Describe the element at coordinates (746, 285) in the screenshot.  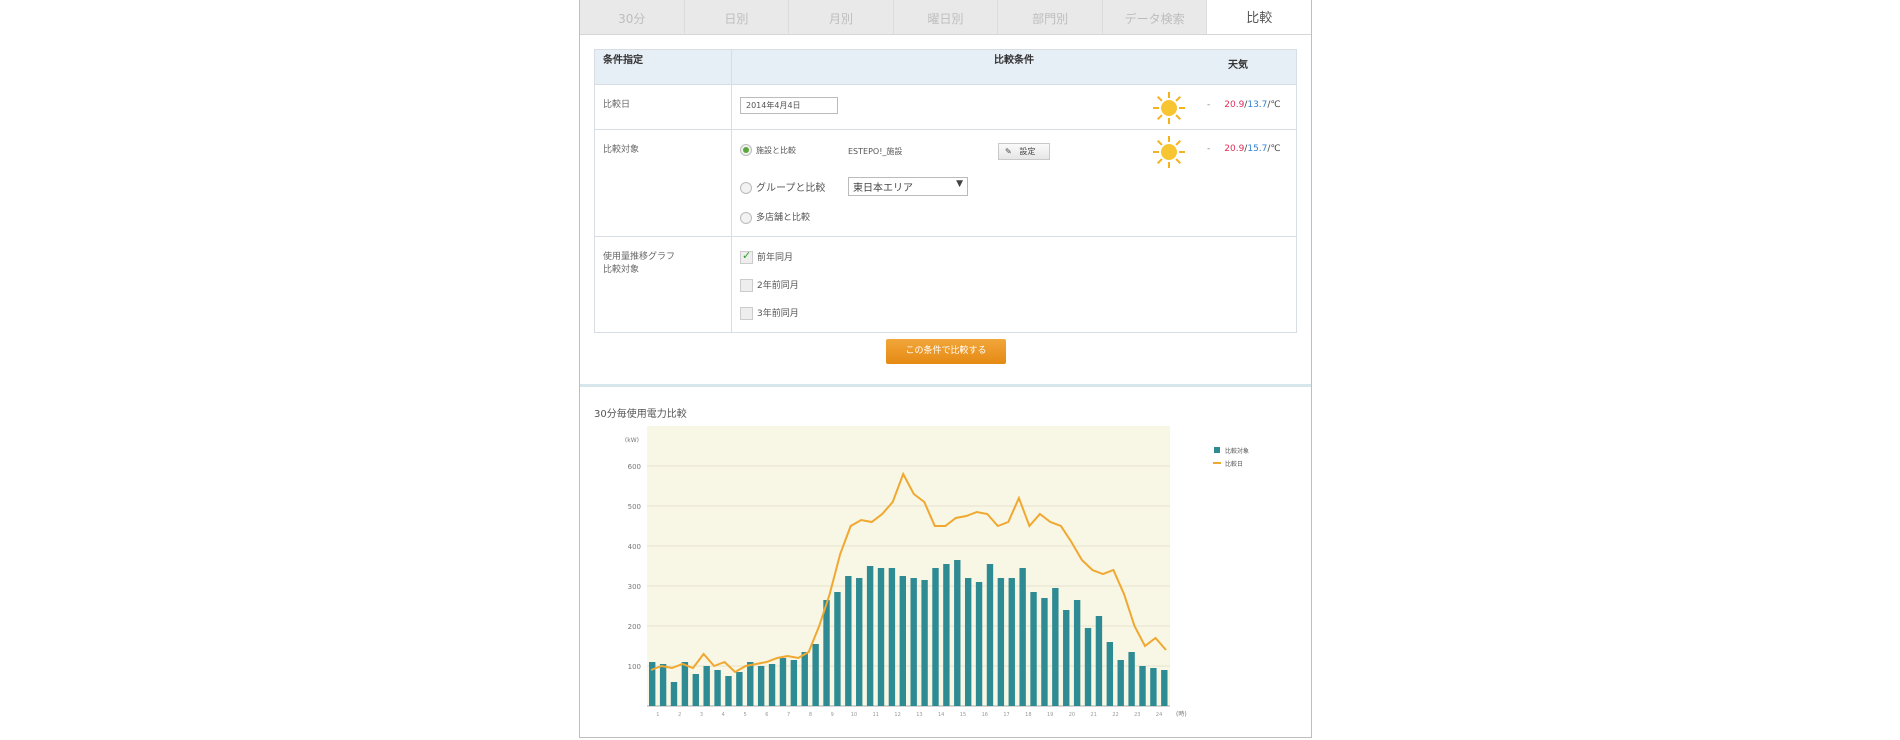
I see `checkbox-2years` at that location.